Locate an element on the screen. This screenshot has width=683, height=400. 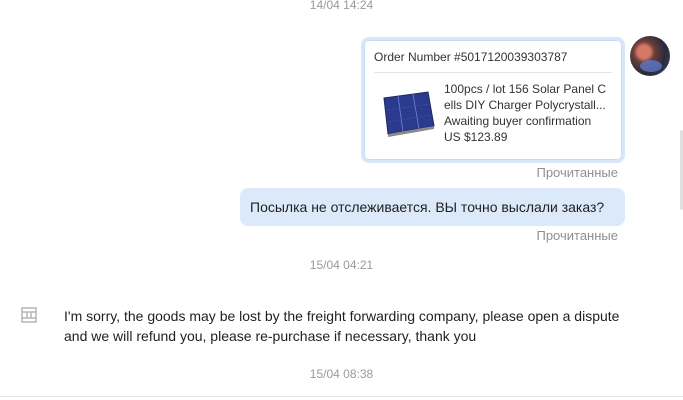
order-status: Awaiting buyer confirmation is located at coordinates (518, 121).